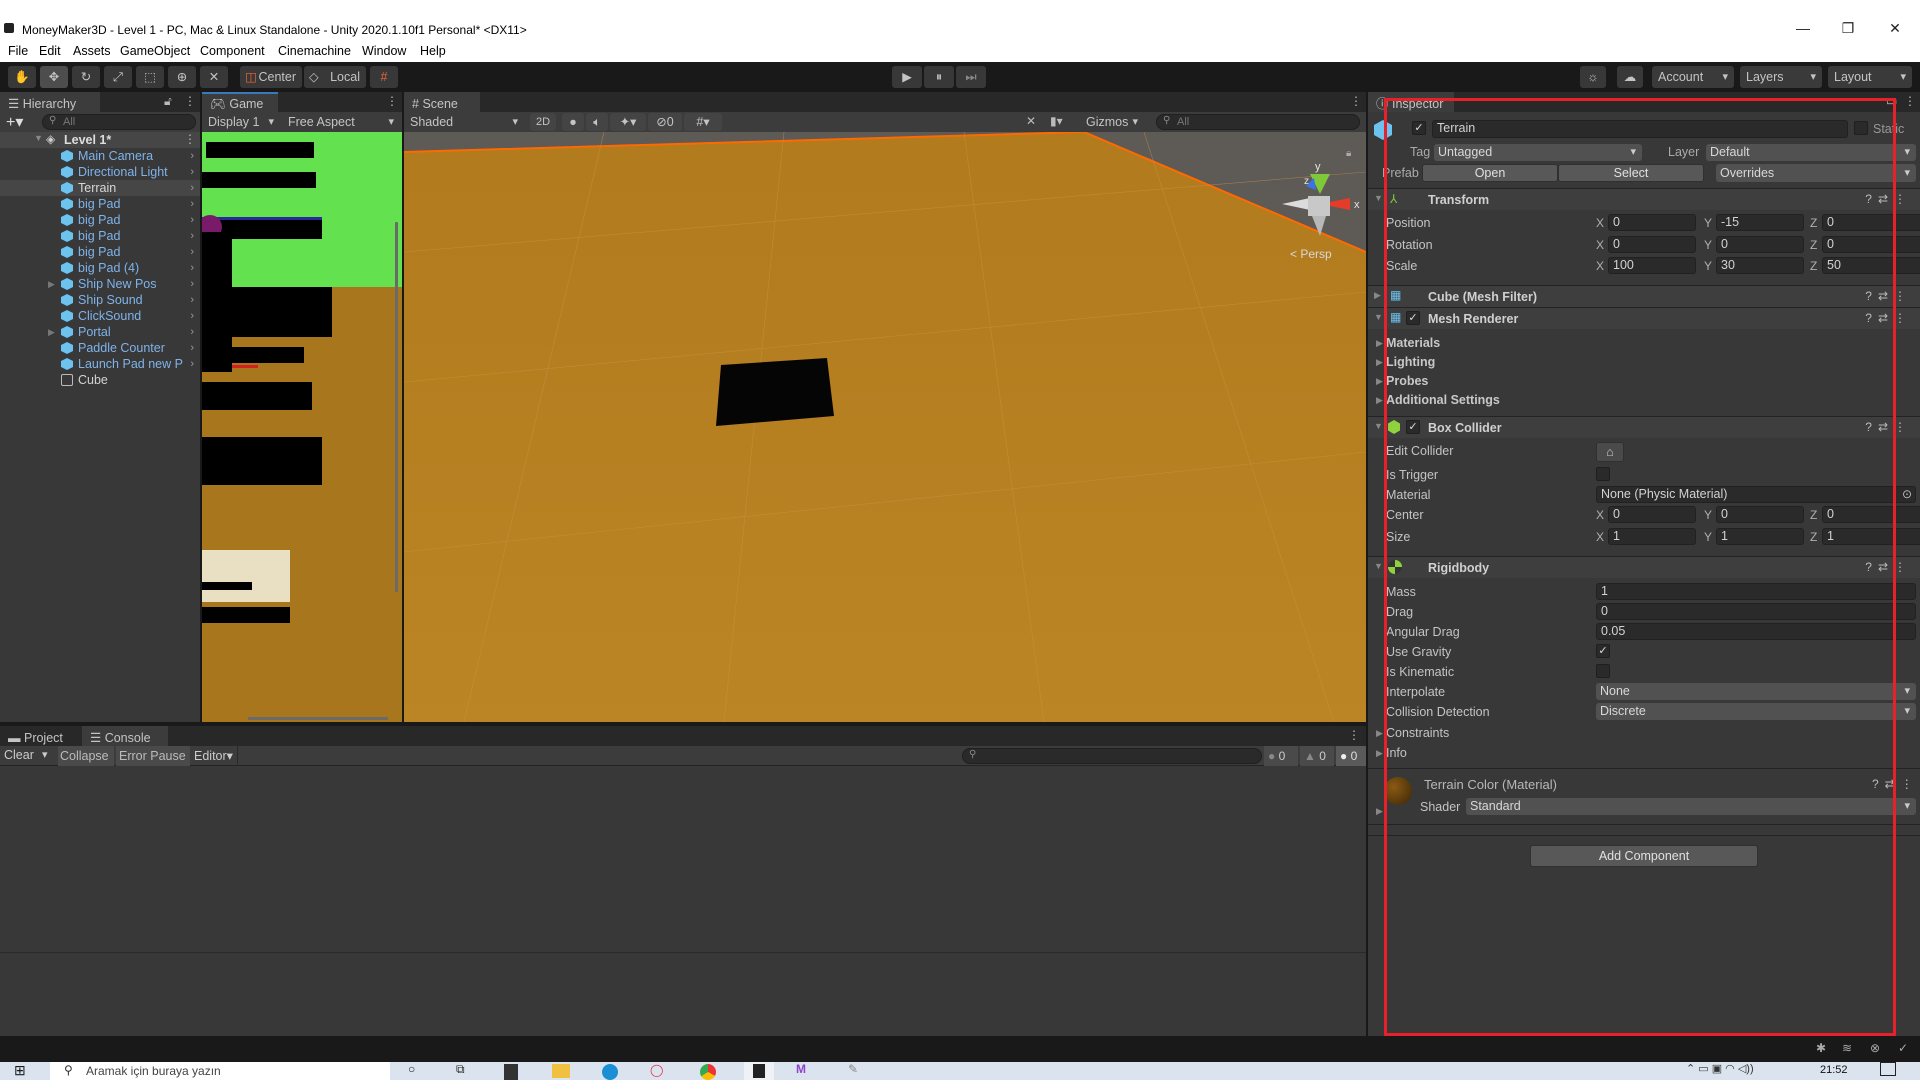 The image size is (1920, 1080). Describe the element at coordinates (153, 756) in the screenshot. I see `error-pause-toggle: Error Pause` at that location.